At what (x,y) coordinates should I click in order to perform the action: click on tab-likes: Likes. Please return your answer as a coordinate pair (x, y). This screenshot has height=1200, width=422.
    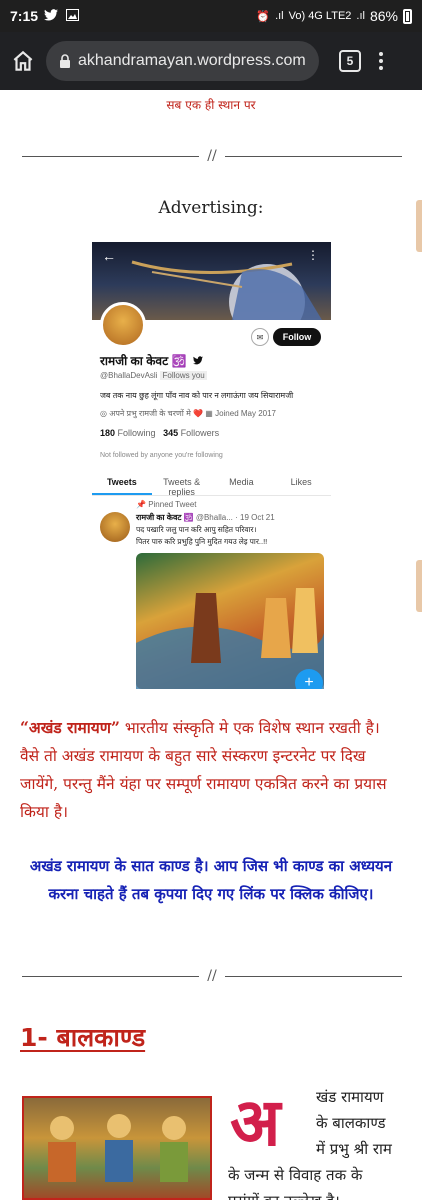
    Looking at the image, I should click on (301, 482).